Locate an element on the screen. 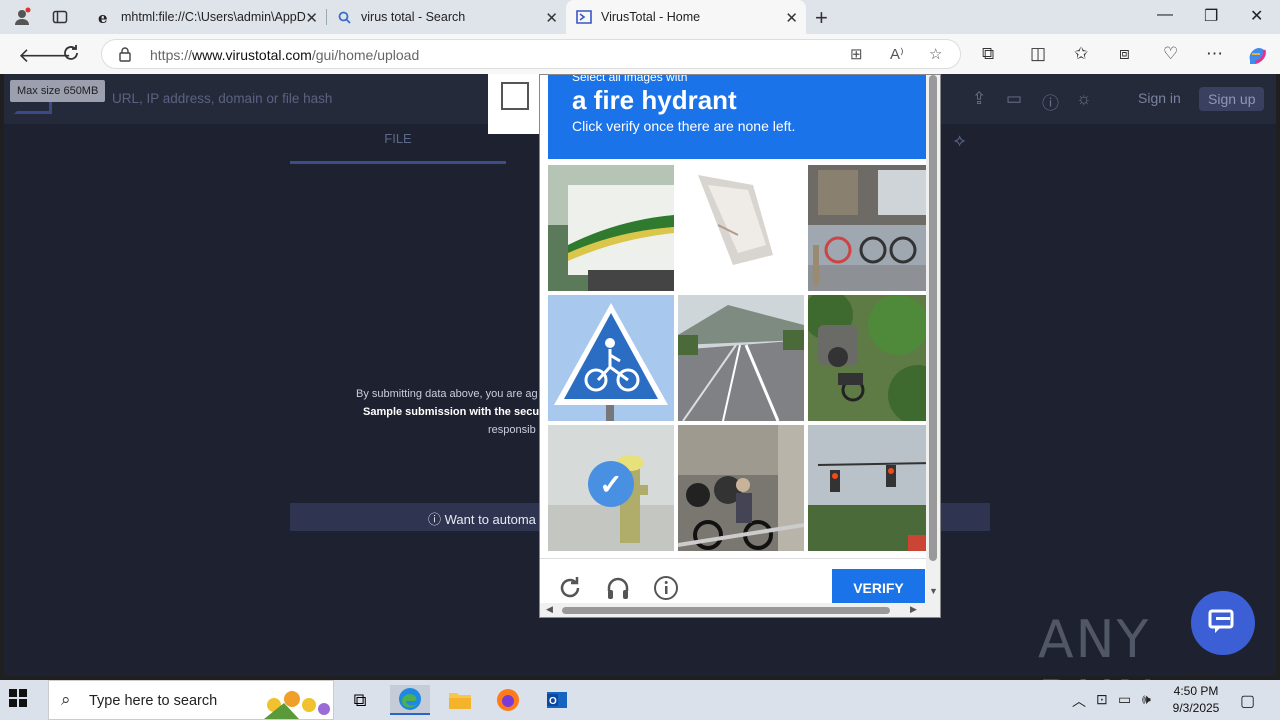 Image resolution: width=1280 pixels, height=720 pixels. help-icon: ⓘ is located at coordinates (1050, 101).